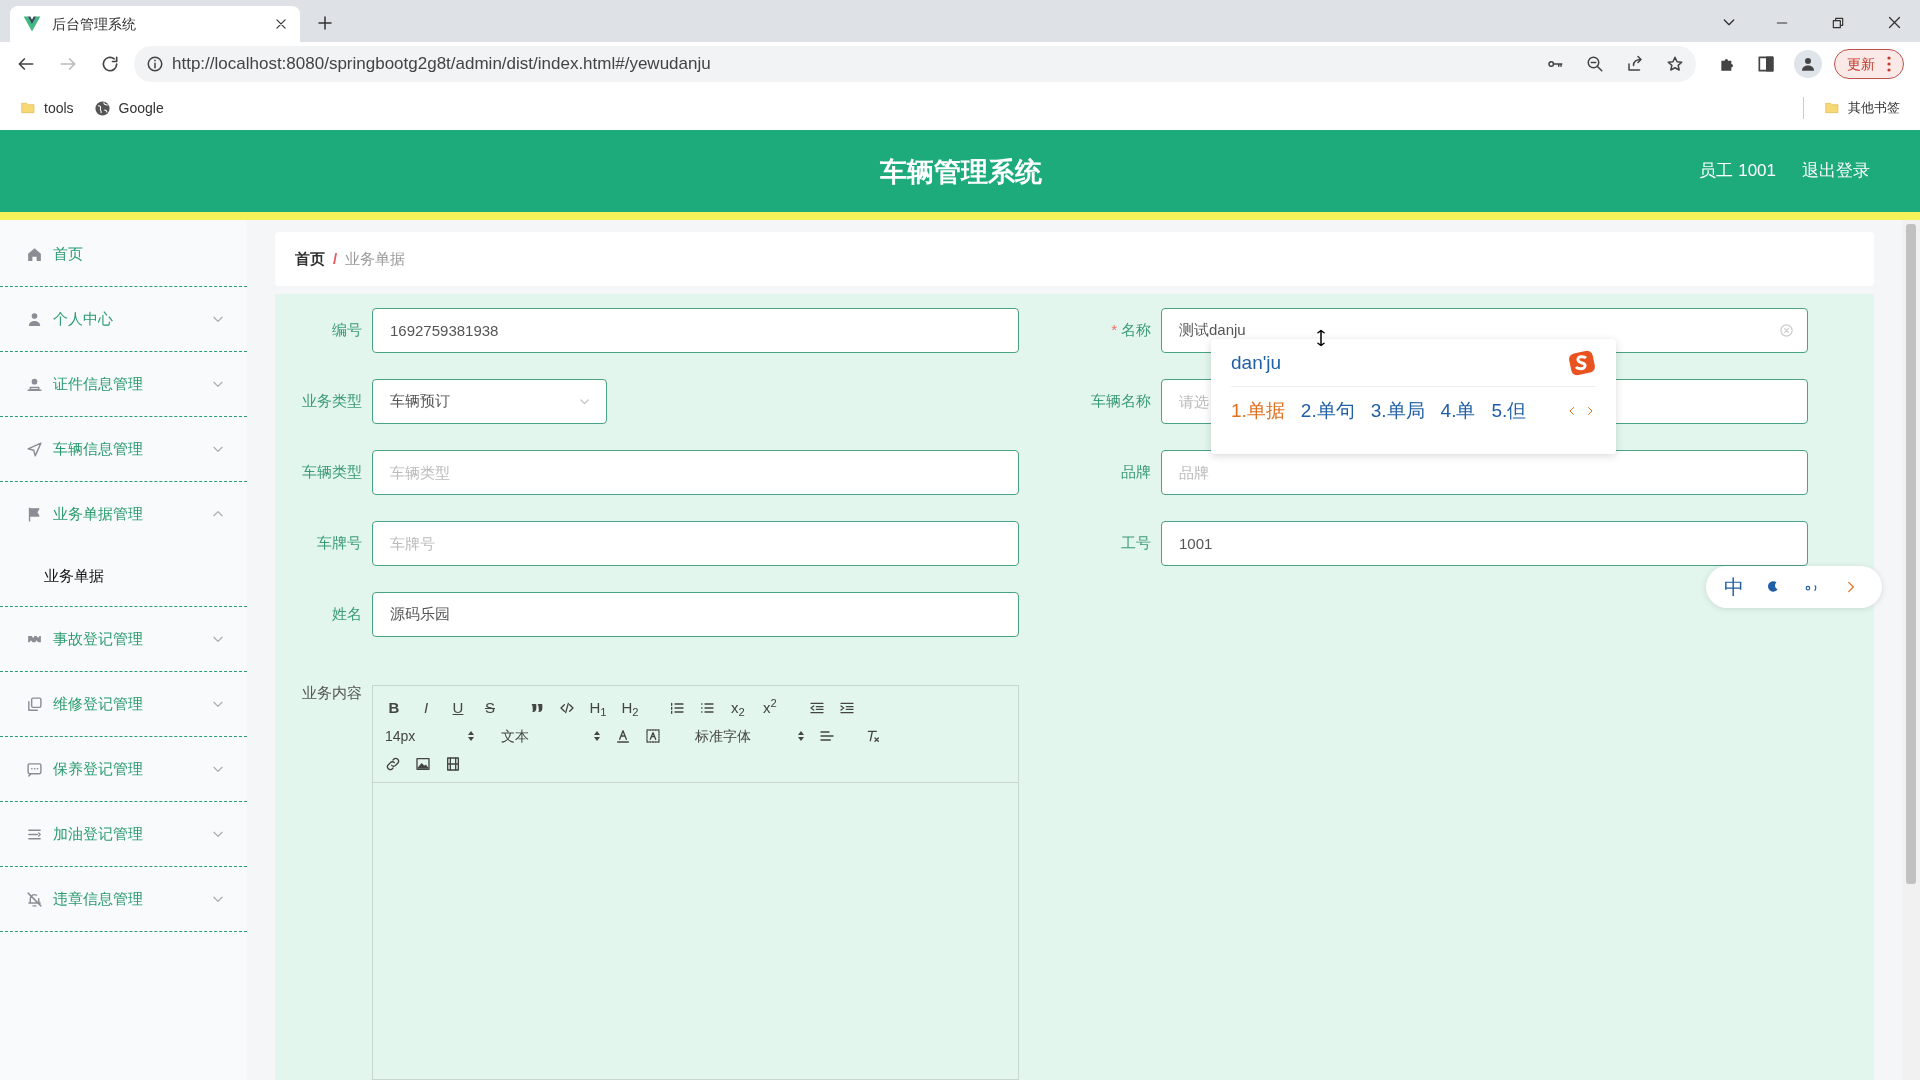  I want to click on moon-icon, so click(1773, 587).